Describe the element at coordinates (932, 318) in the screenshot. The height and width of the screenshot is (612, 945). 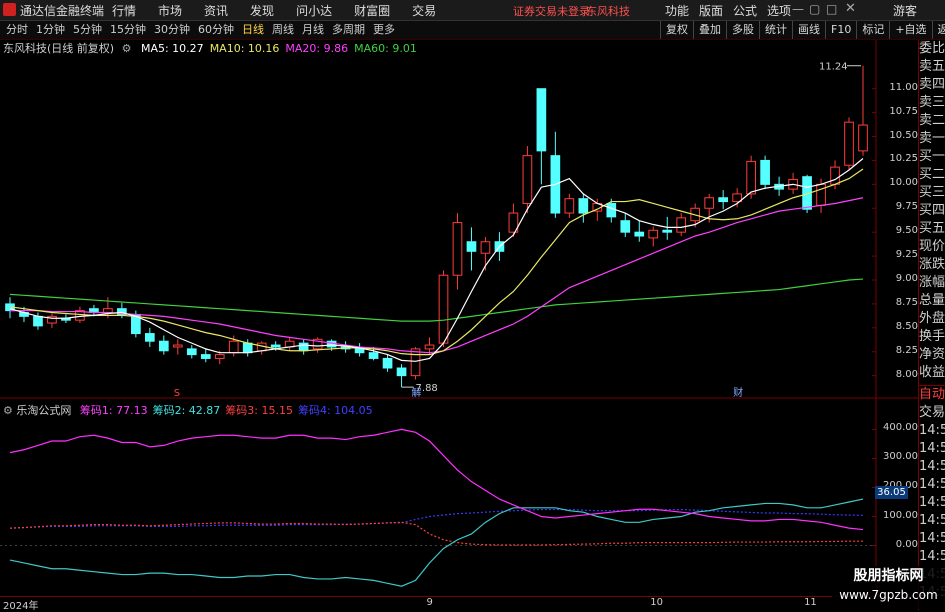
I see `quote-field: 外盘` at that location.